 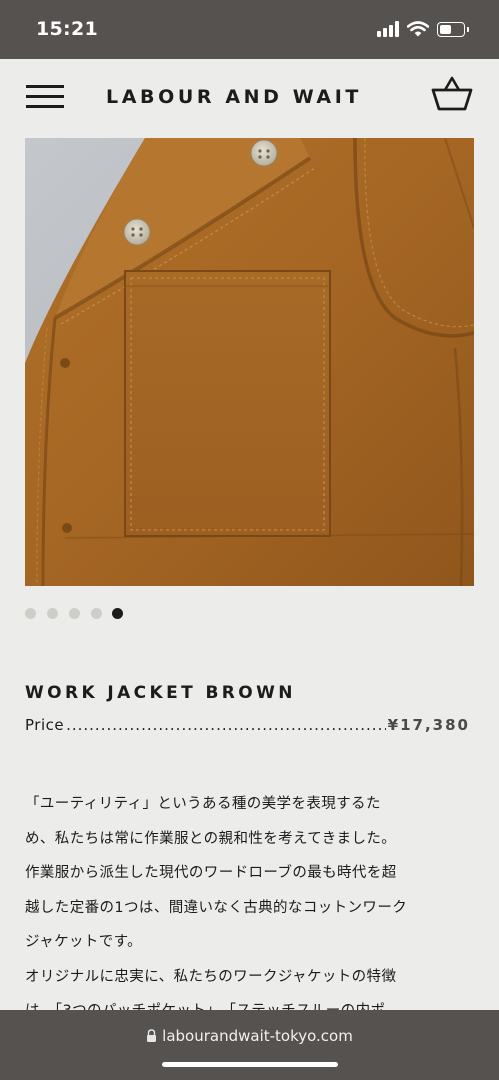 What do you see at coordinates (388, 29) in the screenshot?
I see `signal-icon` at bounding box center [388, 29].